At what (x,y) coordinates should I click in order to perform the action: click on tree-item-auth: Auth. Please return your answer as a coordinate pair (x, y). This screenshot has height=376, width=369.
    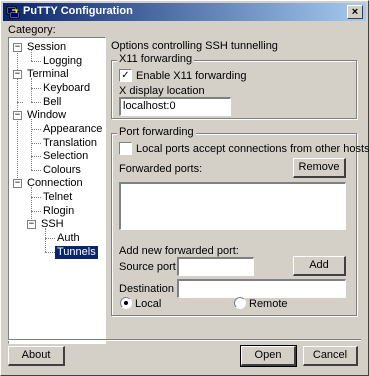
    Looking at the image, I should click on (68, 238).